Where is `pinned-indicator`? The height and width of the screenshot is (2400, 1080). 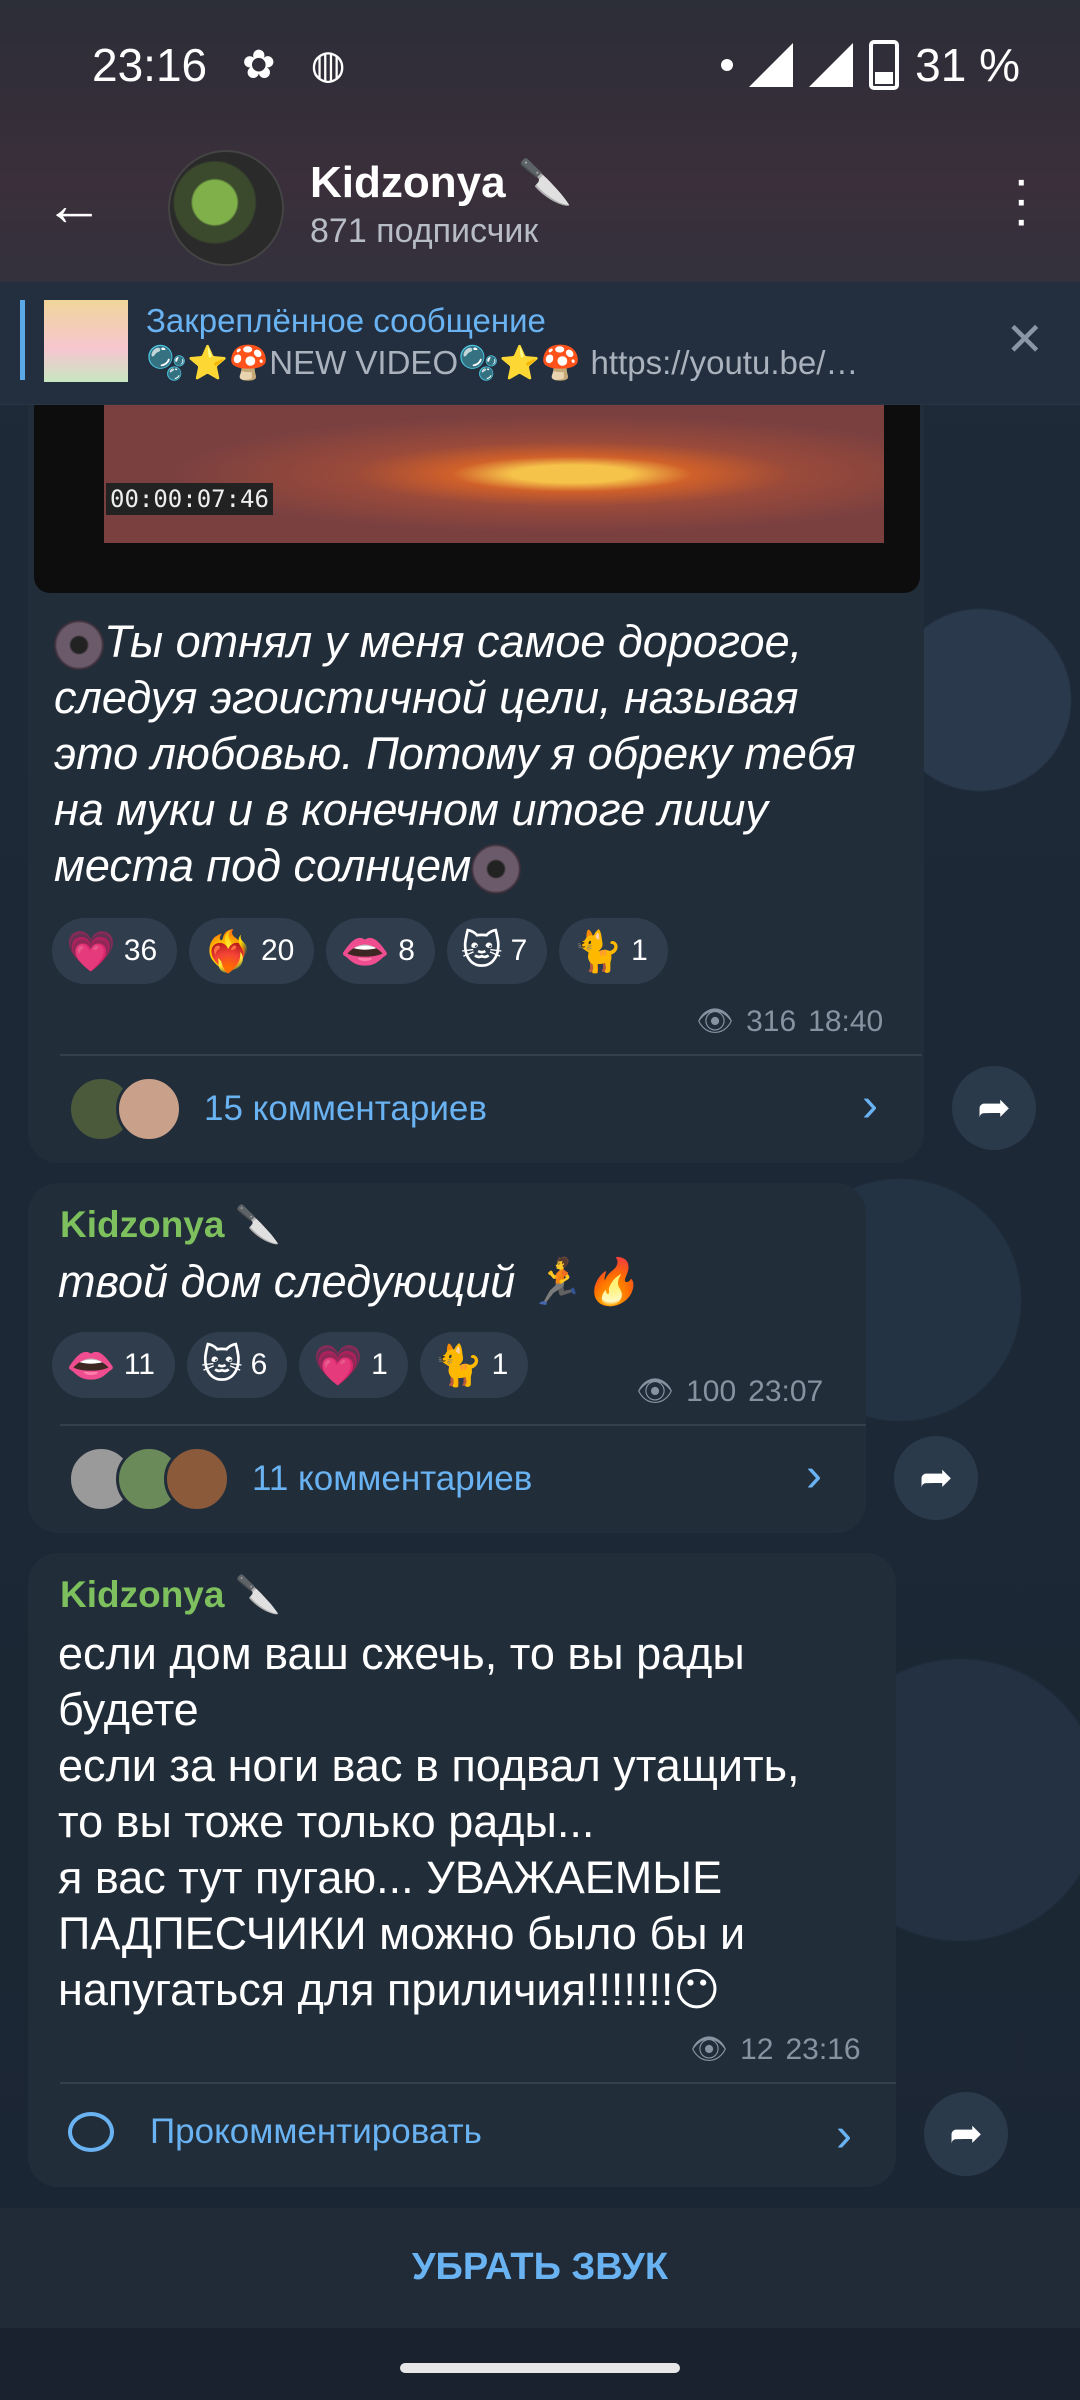
pinned-indicator is located at coordinates (22, 340).